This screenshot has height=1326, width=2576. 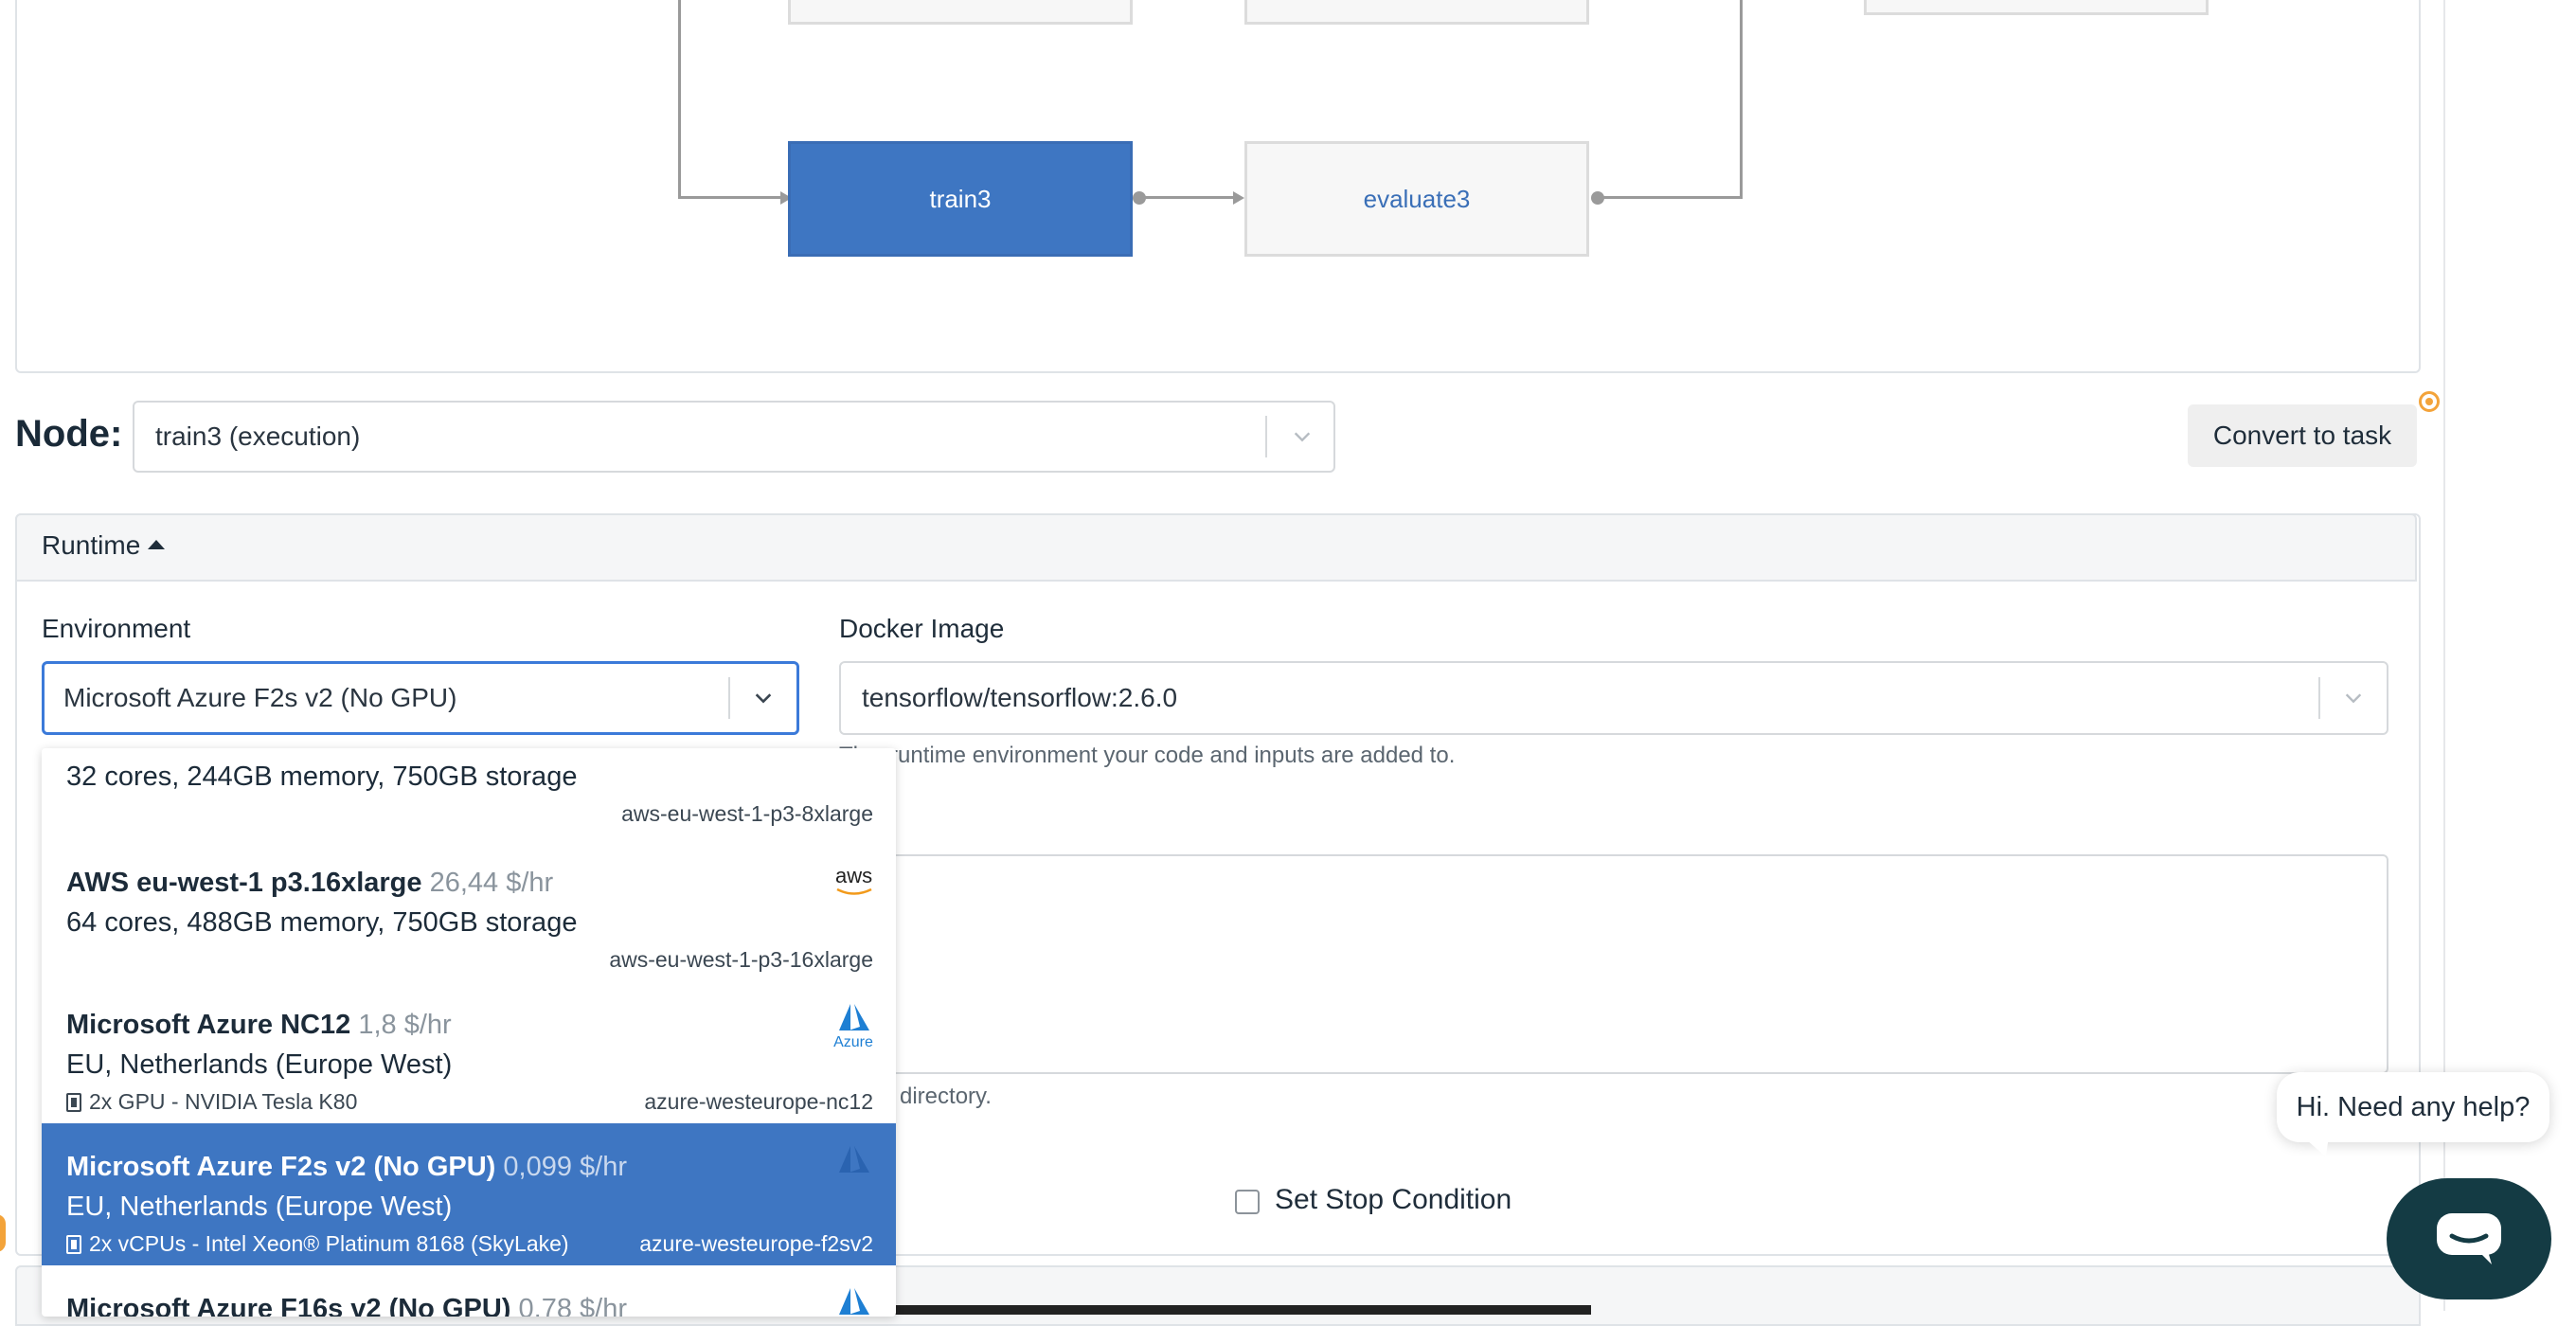 I want to click on runtime-toggle: Runtime, so click(x=104, y=545).